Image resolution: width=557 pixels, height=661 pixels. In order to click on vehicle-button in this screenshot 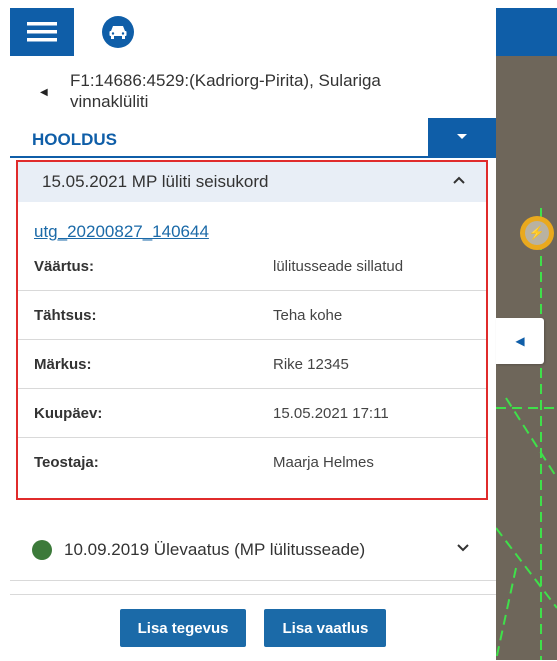, I will do `click(118, 32)`.